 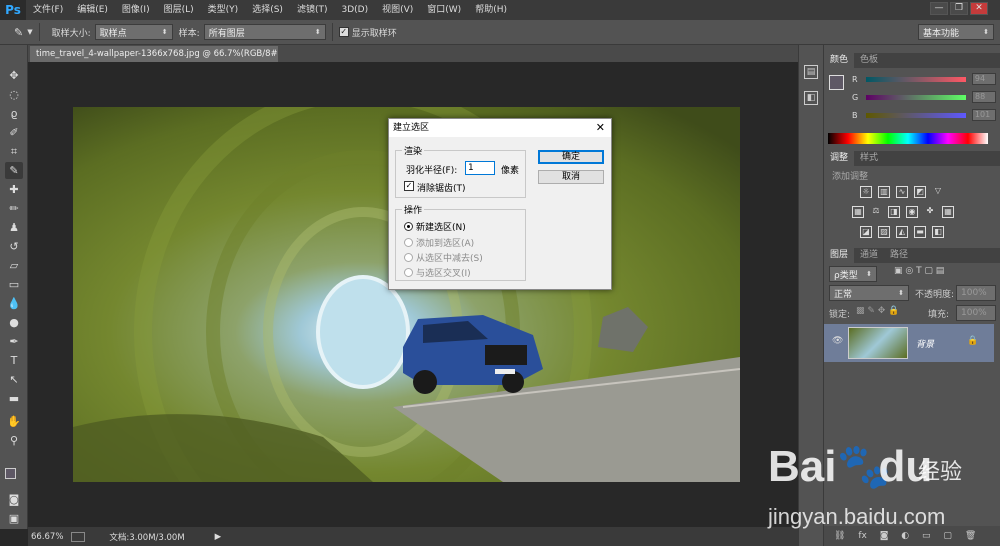 I want to click on blue-slider, so click(x=915, y=115).